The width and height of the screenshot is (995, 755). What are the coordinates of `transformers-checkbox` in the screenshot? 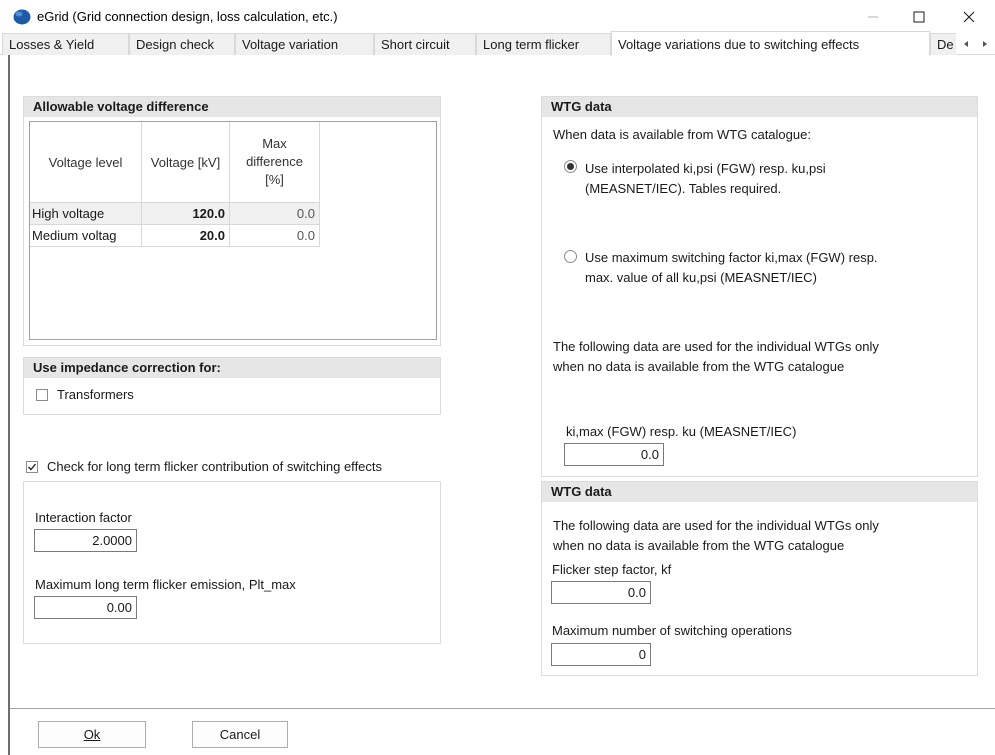 It's located at (42, 395).